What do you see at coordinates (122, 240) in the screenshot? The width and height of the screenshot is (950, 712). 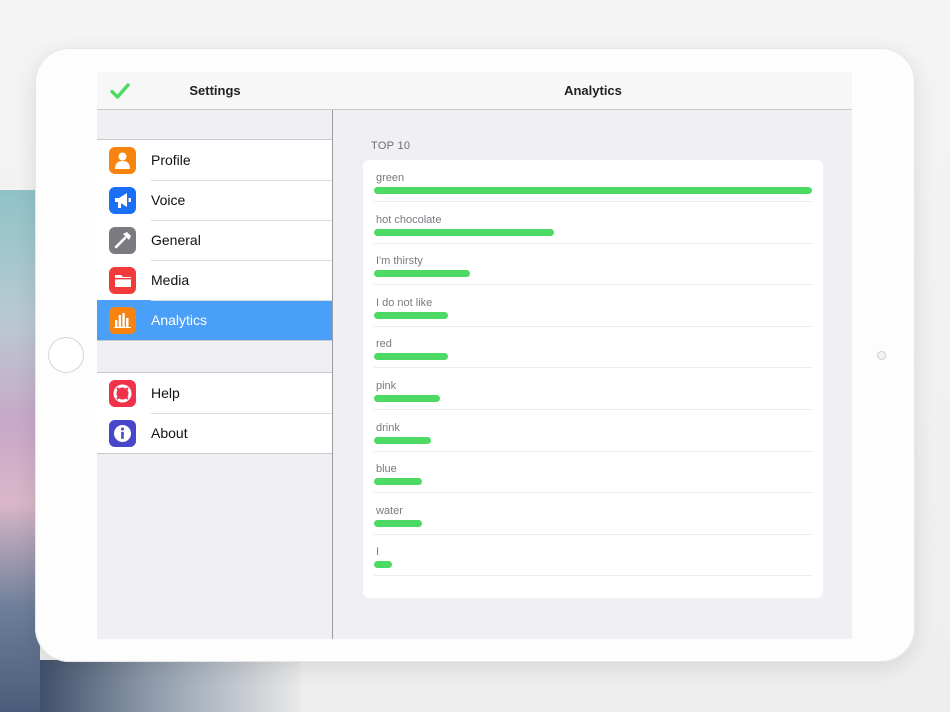 I see `hammer-icon` at bounding box center [122, 240].